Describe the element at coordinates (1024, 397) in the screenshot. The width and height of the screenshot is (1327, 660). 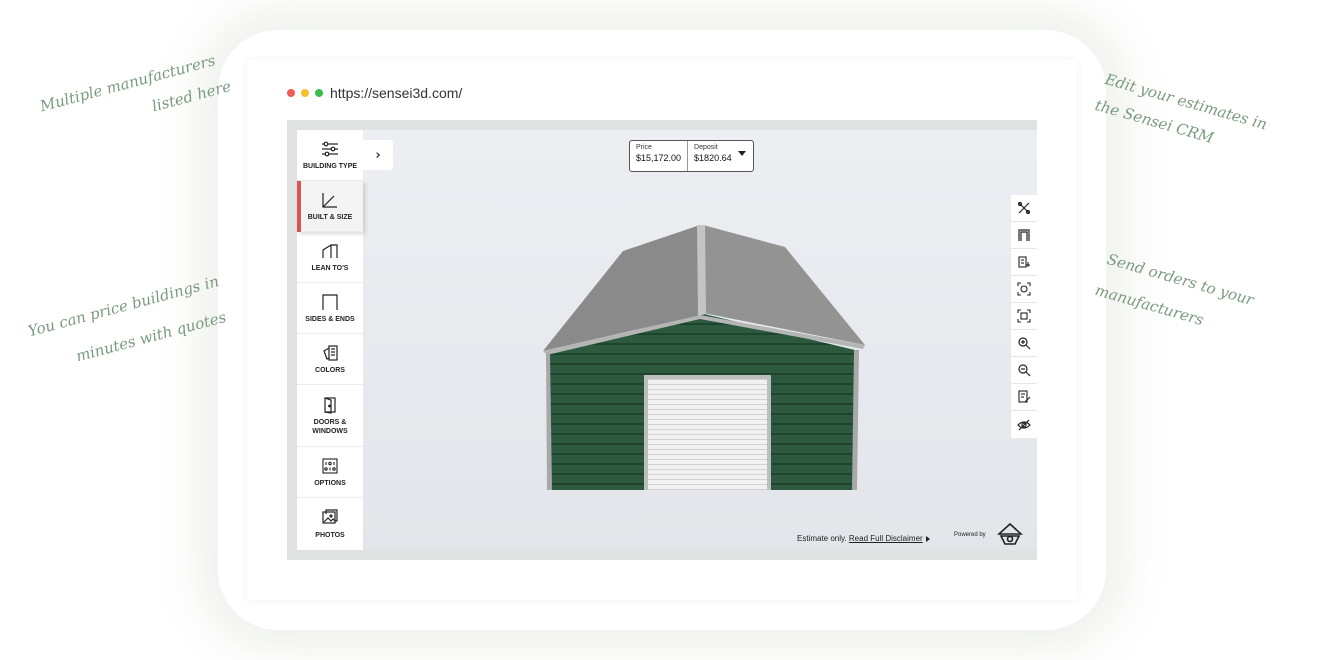
I see `edit-note-icon` at that location.